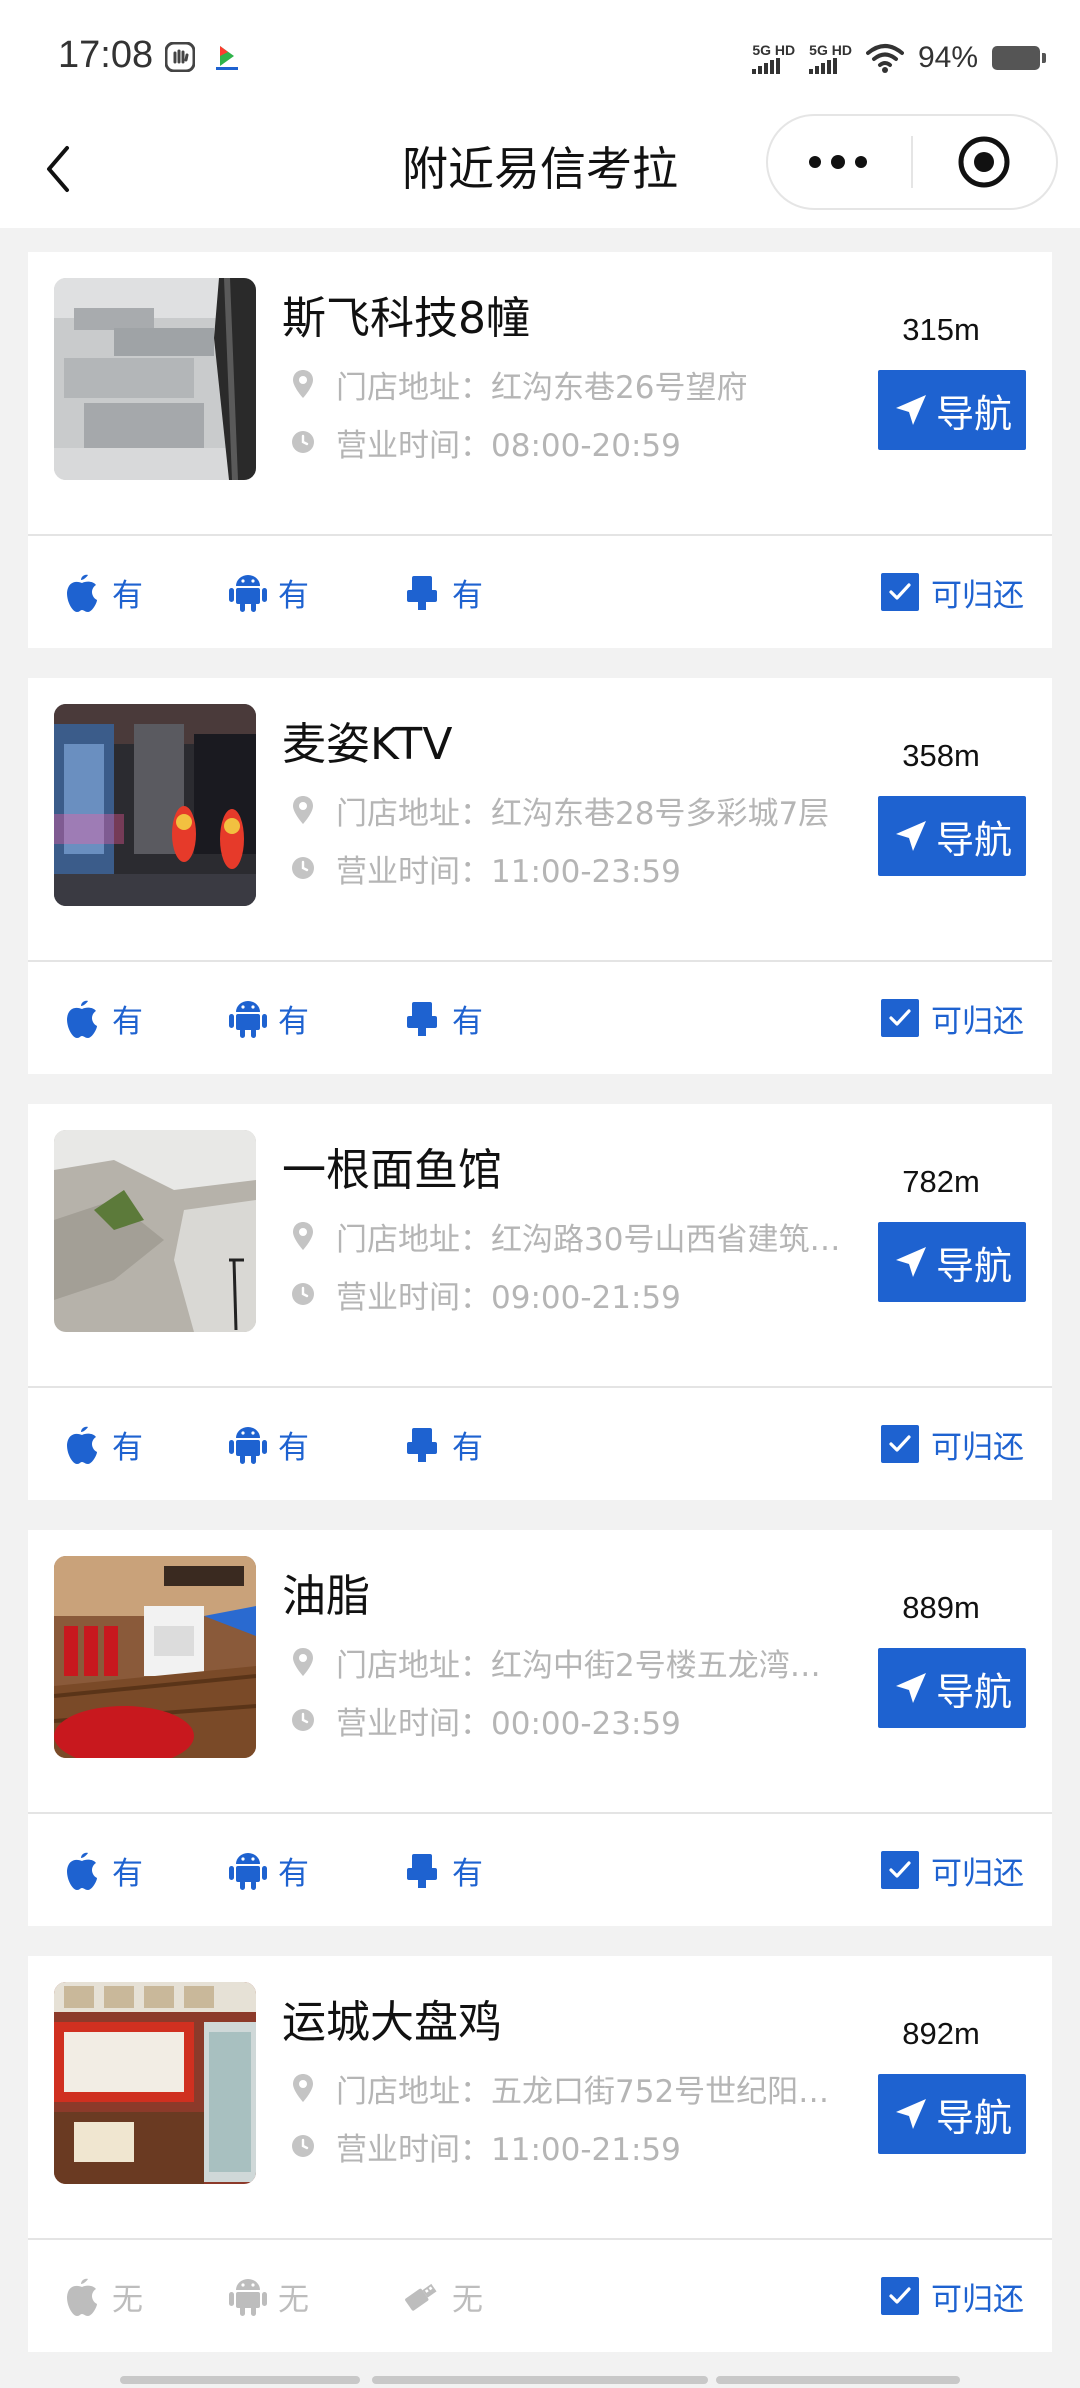 The image size is (1080, 2388). I want to click on status-indicators: 5G HD 5G HD 94%, so click(899, 58).